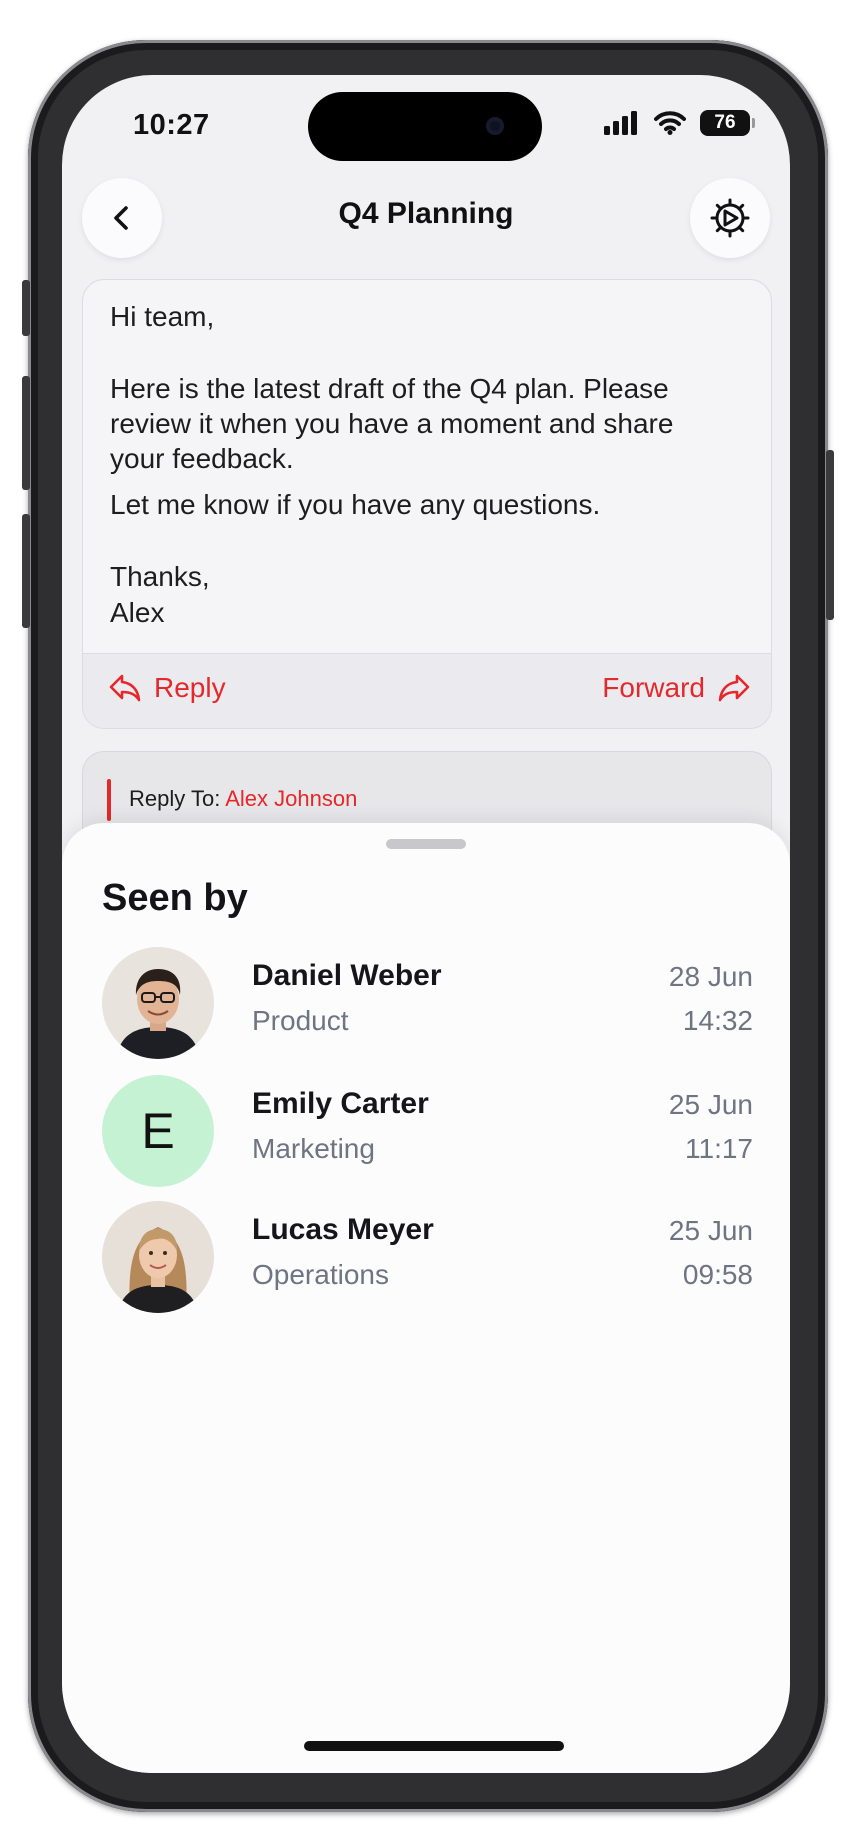  I want to click on front-camera, so click(495, 126).